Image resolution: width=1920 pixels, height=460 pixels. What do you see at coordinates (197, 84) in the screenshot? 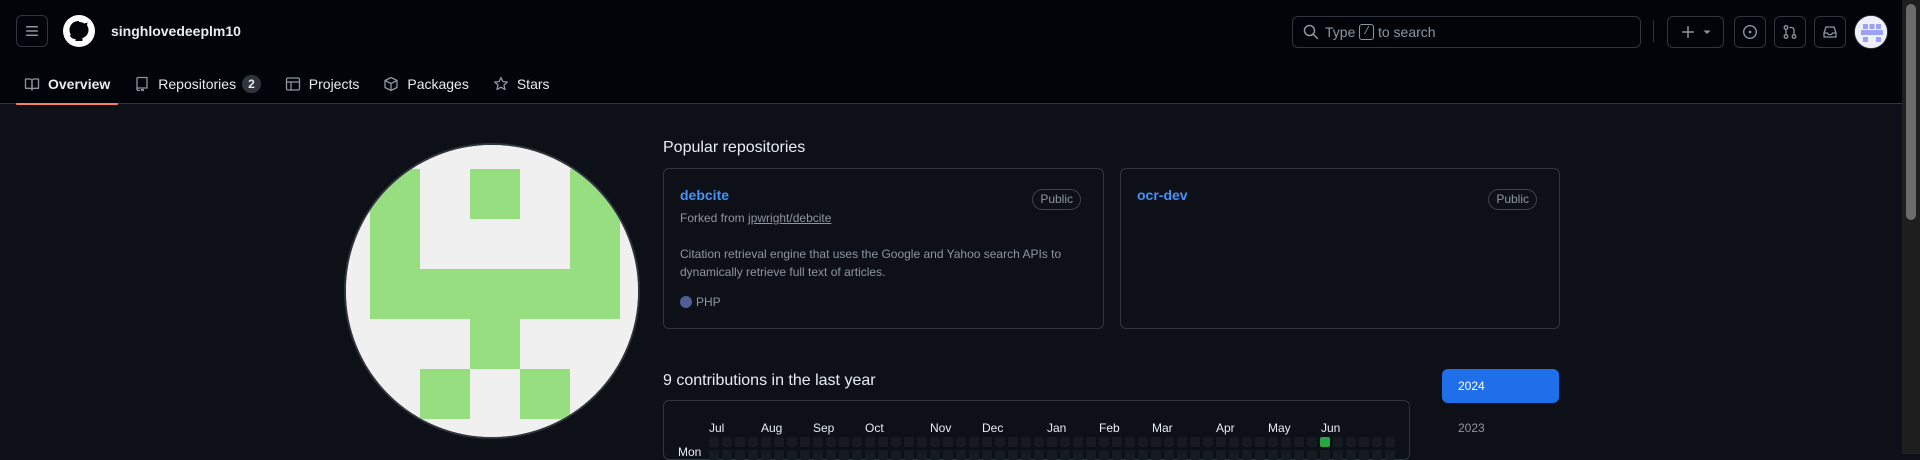
I see `tab-repositories: Repositories 2` at bounding box center [197, 84].